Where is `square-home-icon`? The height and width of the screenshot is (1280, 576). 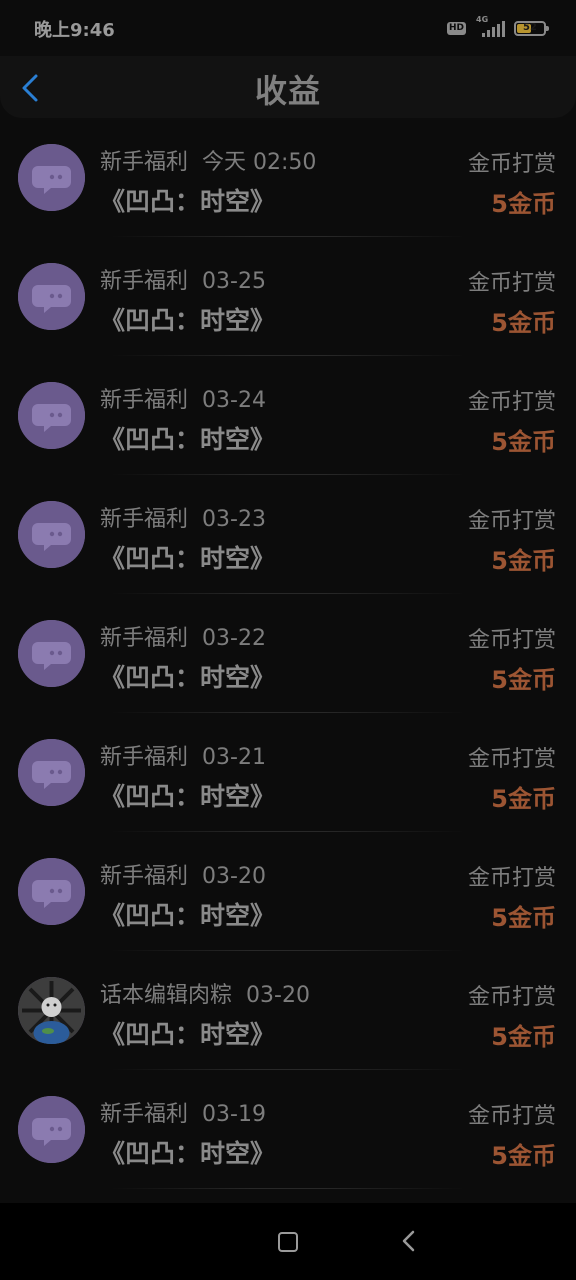
square-home-icon is located at coordinates (288, 1242).